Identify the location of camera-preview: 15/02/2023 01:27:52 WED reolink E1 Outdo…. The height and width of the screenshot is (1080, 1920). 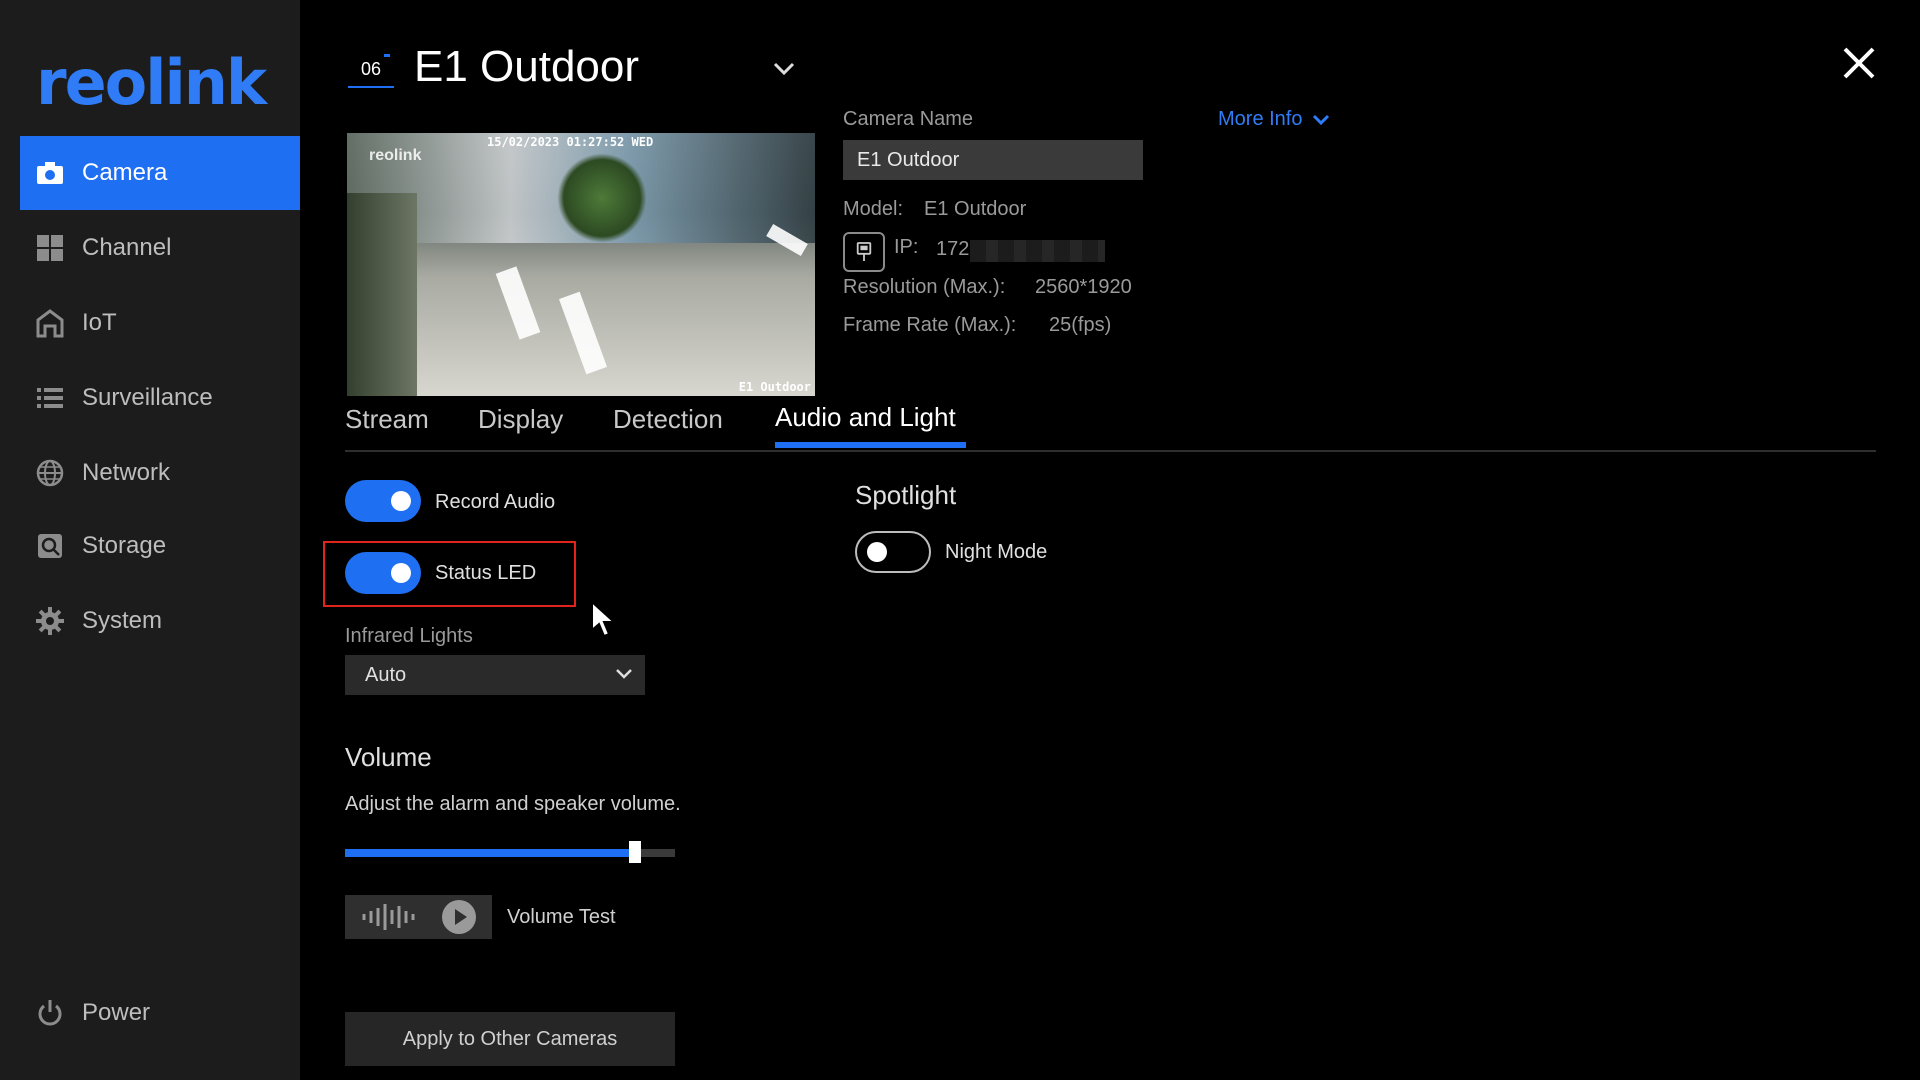
(581, 264).